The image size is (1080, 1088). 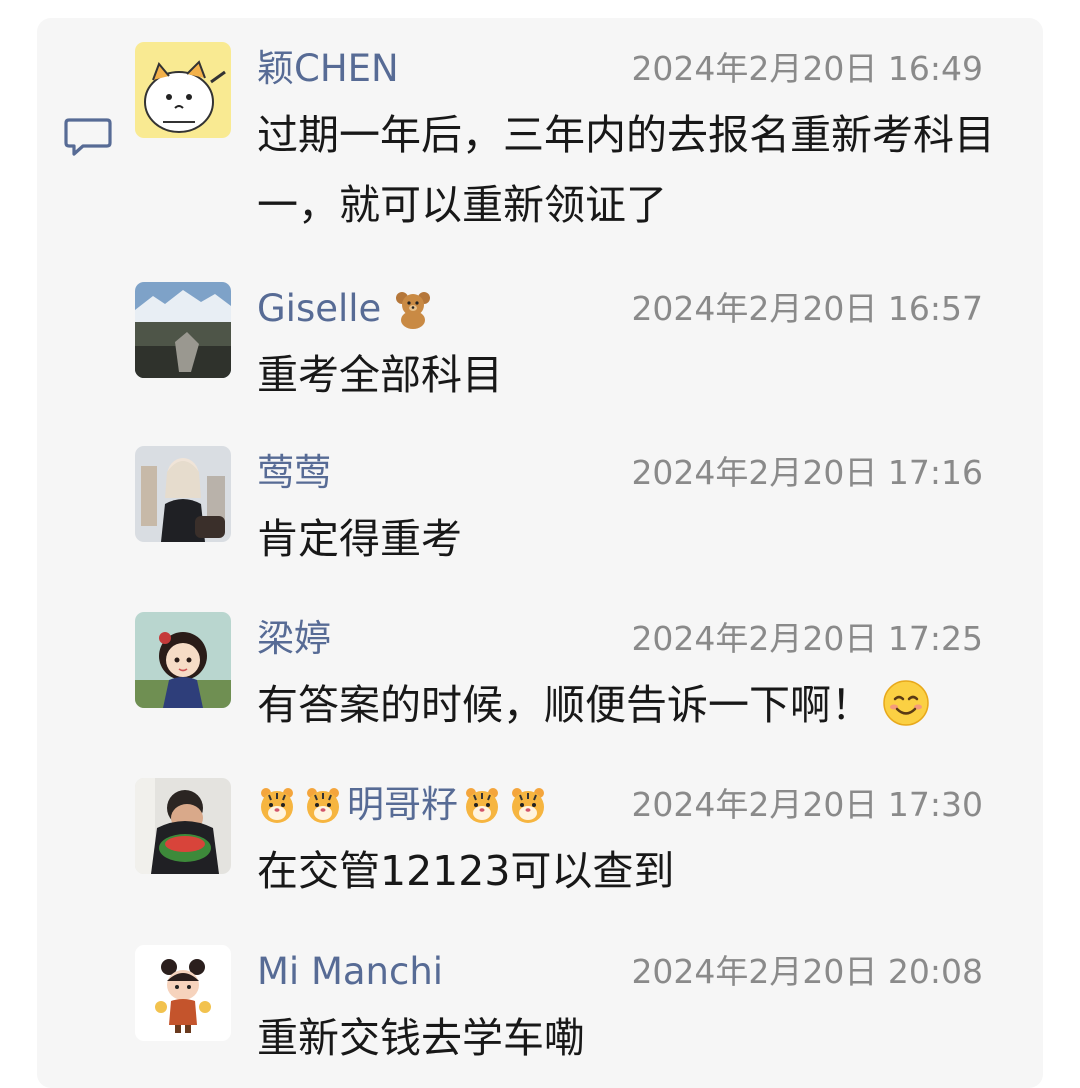 I want to click on comment-text: 重新交钱去学车嘞, so click(x=421, y=1038).